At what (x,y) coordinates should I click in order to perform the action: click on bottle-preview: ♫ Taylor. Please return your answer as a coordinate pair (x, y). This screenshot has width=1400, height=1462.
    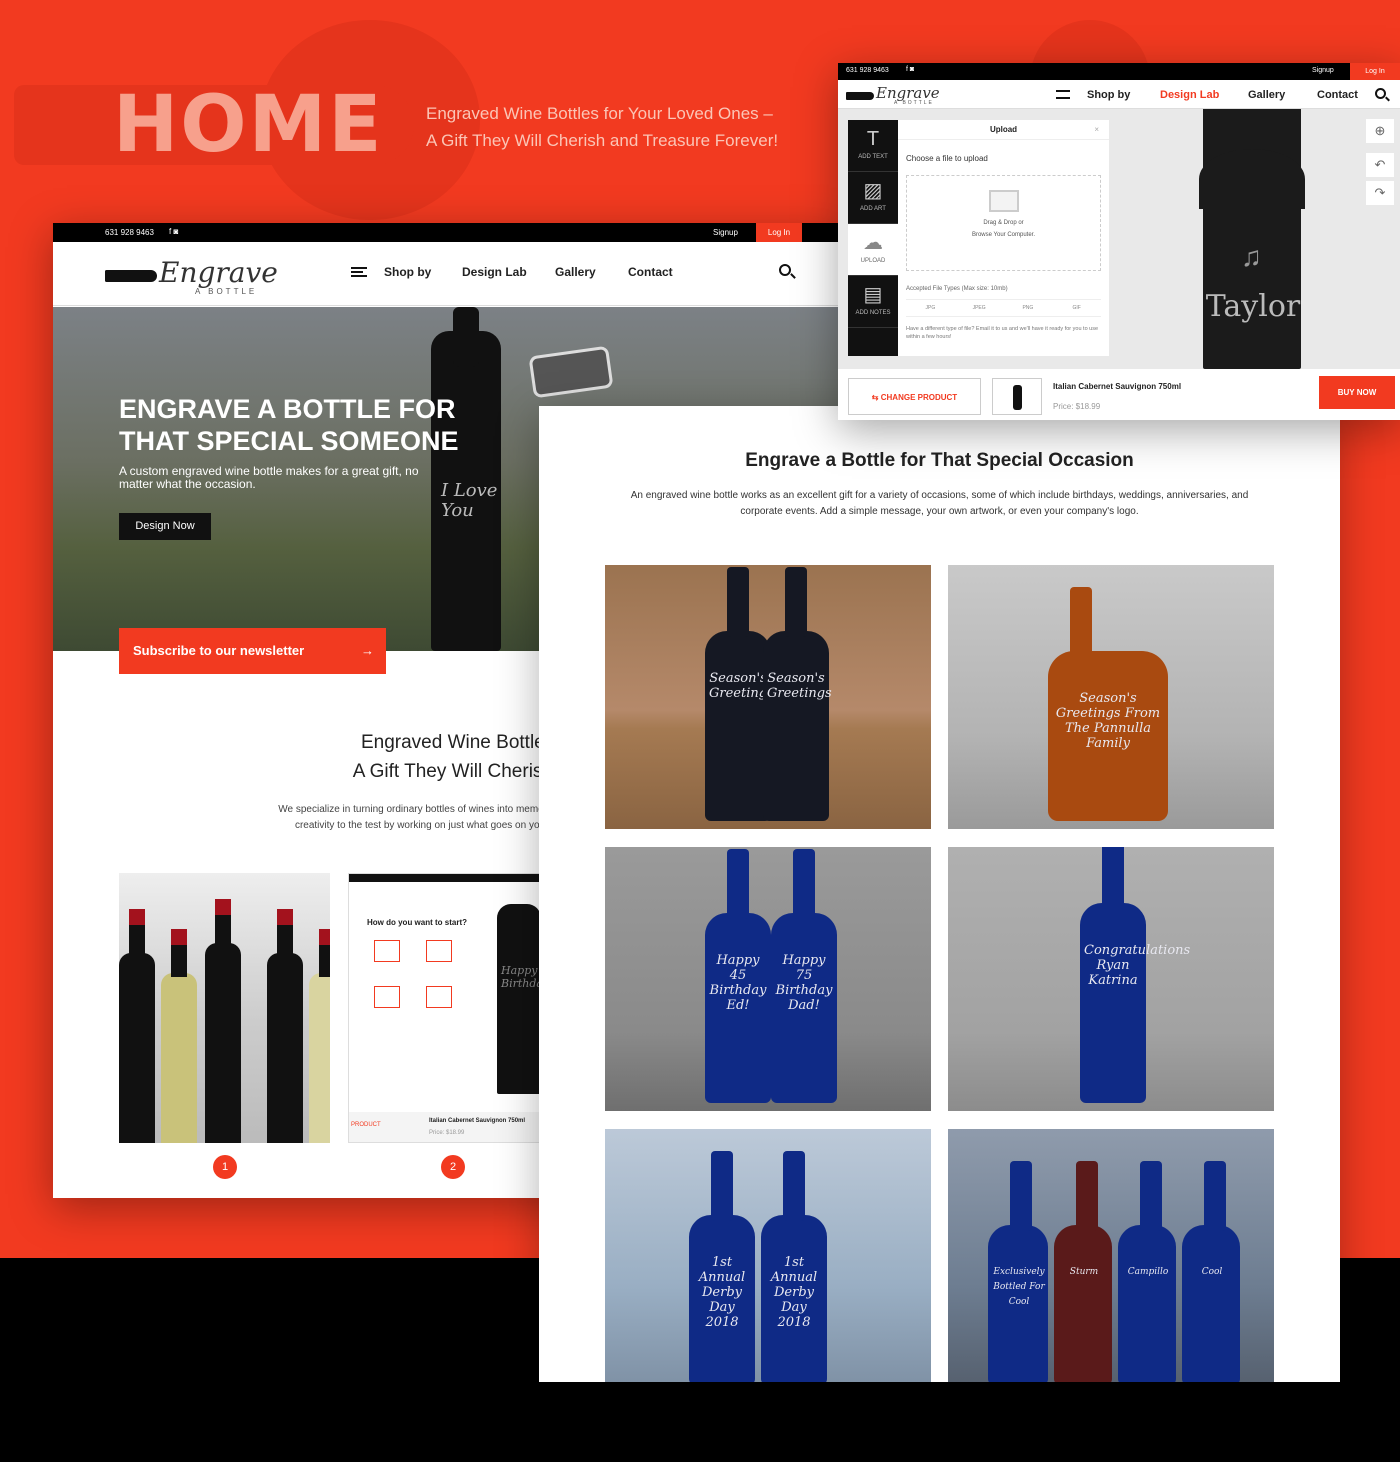
    Looking at the image, I should click on (1252, 239).